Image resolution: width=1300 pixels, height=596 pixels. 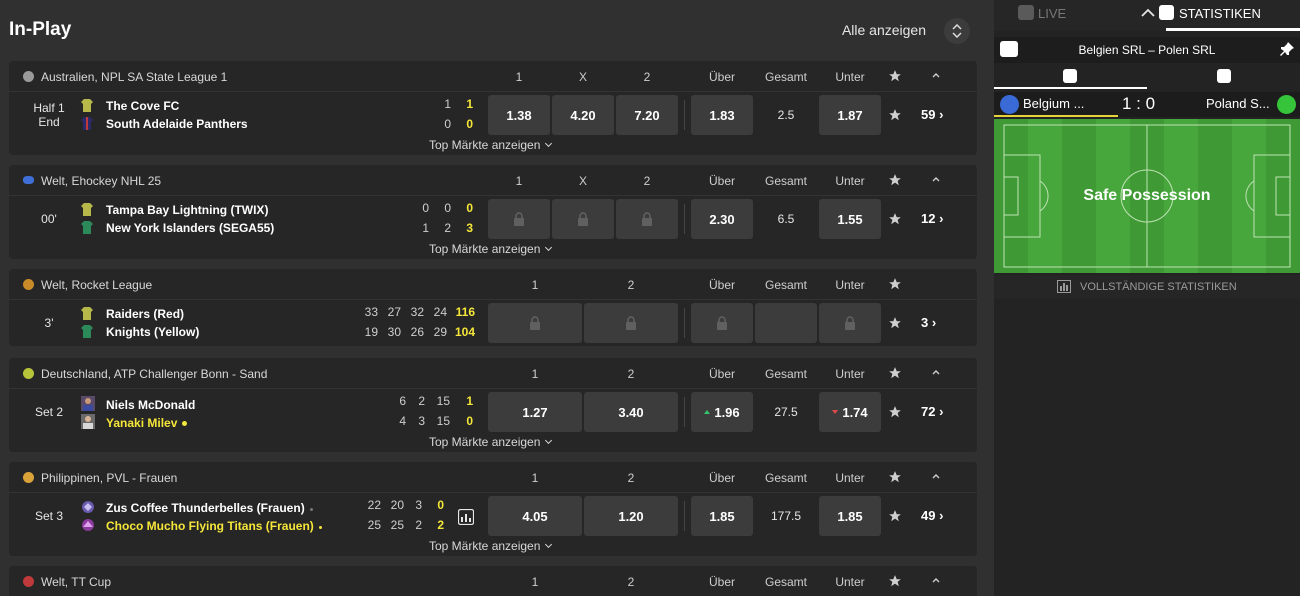 What do you see at coordinates (1147, 50) in the screenshot?
I see `match-selector: Belgien SRL – Polen SRL` at bounding box center [1147, 50].